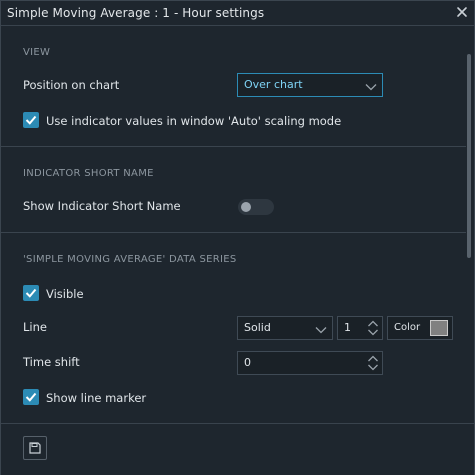 The height and width of the screenshot is (475, 475). What do you see at coordinates (256, 207) in the screenshot?
I see `show-short-name-toggle` at bounding box center [256, 207].